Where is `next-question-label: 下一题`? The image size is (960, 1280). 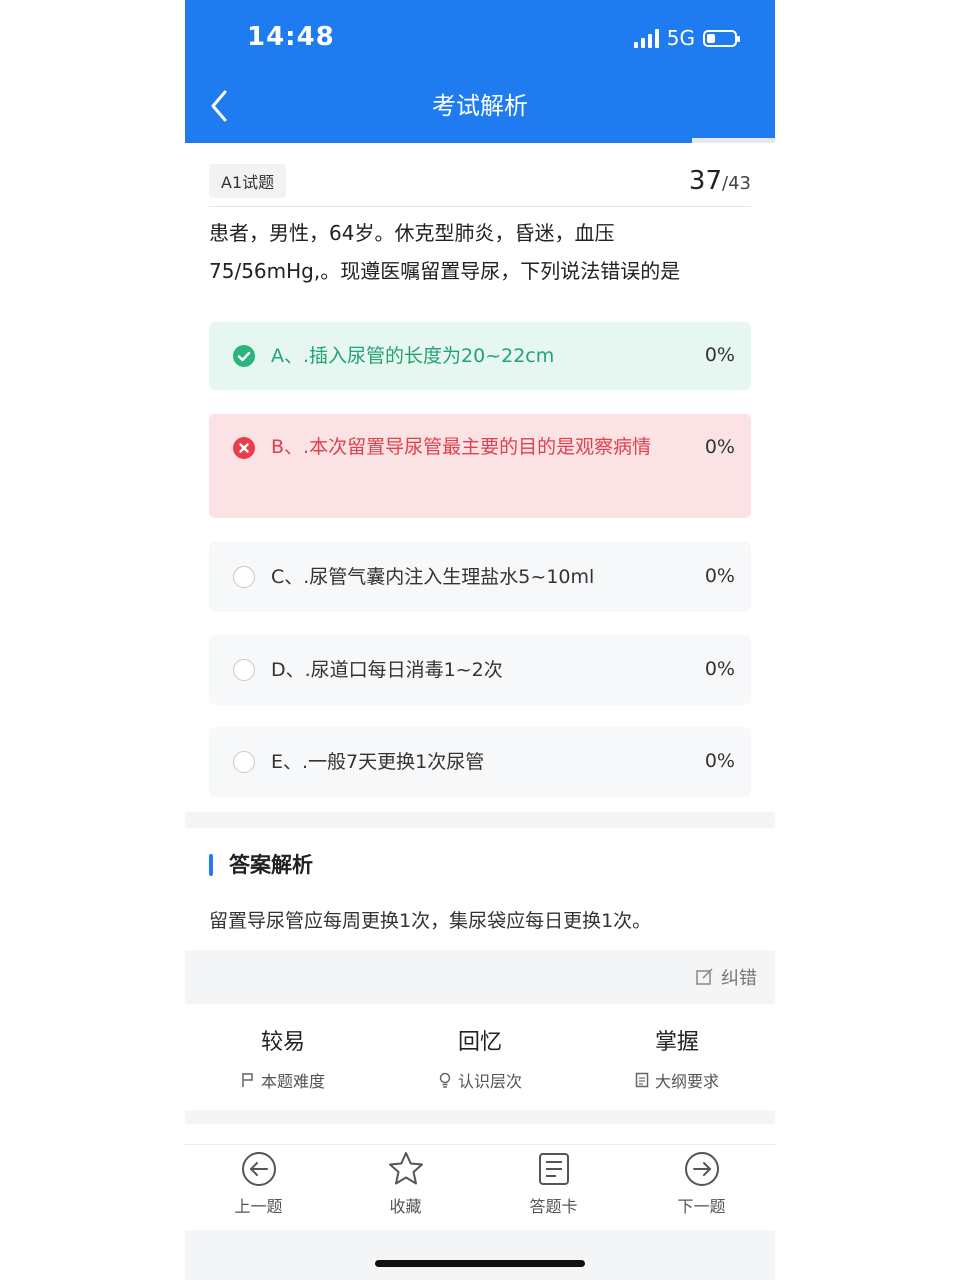
next-question-label: 下一题 is located at coordinates (701, 1206).